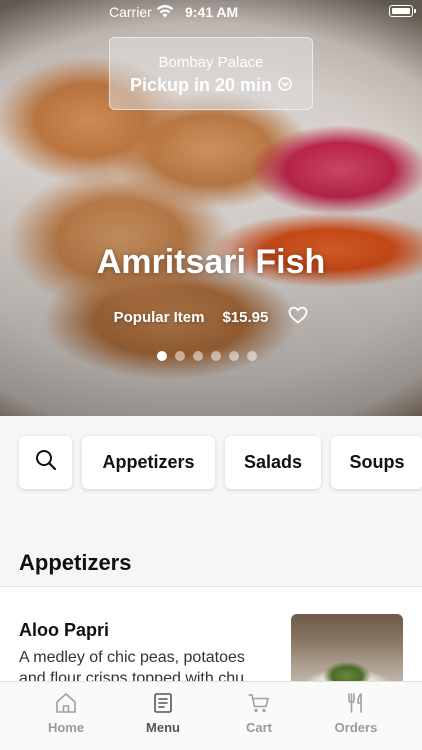 The width and height of the screenshot is (422, 750). What do you see at coordinates (376, 462) in the screenshot?
I see `category-soups: Soups` at bounding box center [376, 462].